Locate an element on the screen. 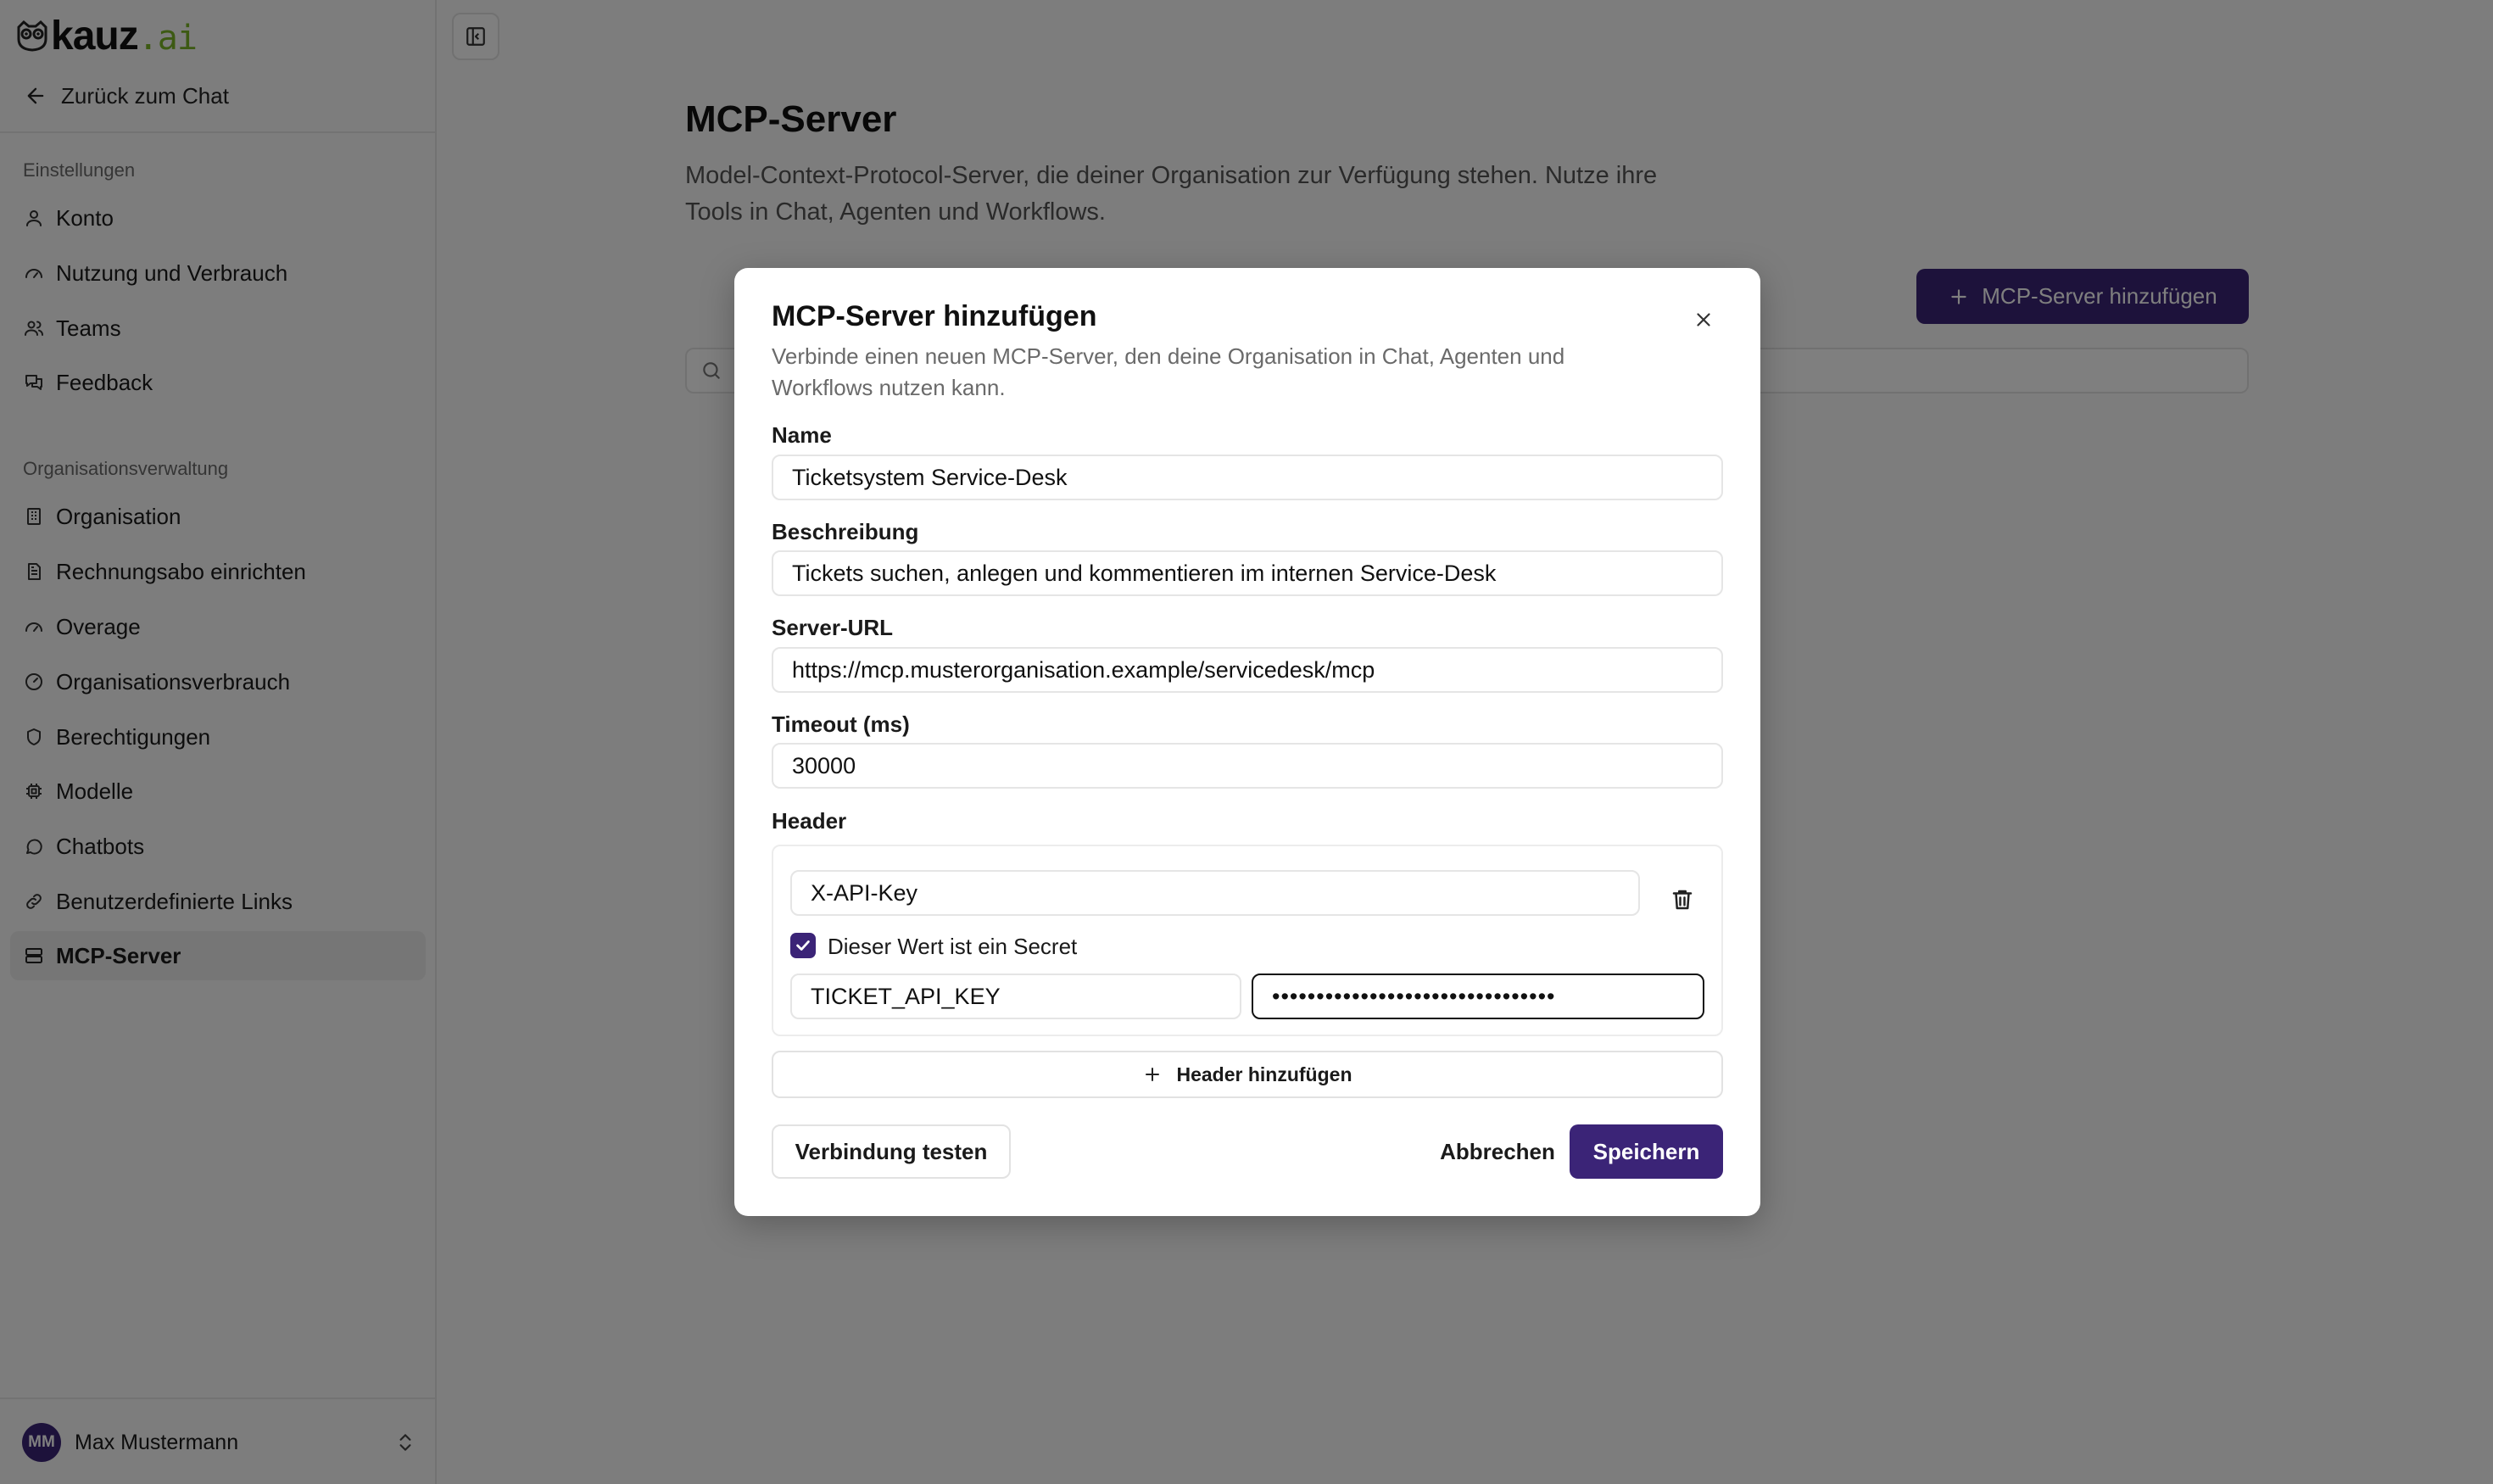 The image size is (2493, 1484). check-icon is located at coordinates (803, 945).